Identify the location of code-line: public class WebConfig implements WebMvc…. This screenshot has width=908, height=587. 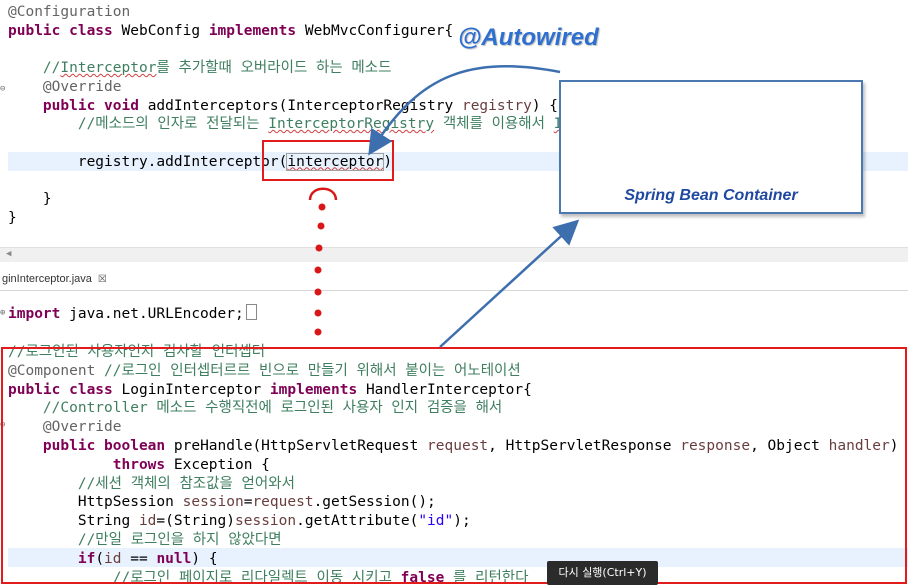
(230, 31).